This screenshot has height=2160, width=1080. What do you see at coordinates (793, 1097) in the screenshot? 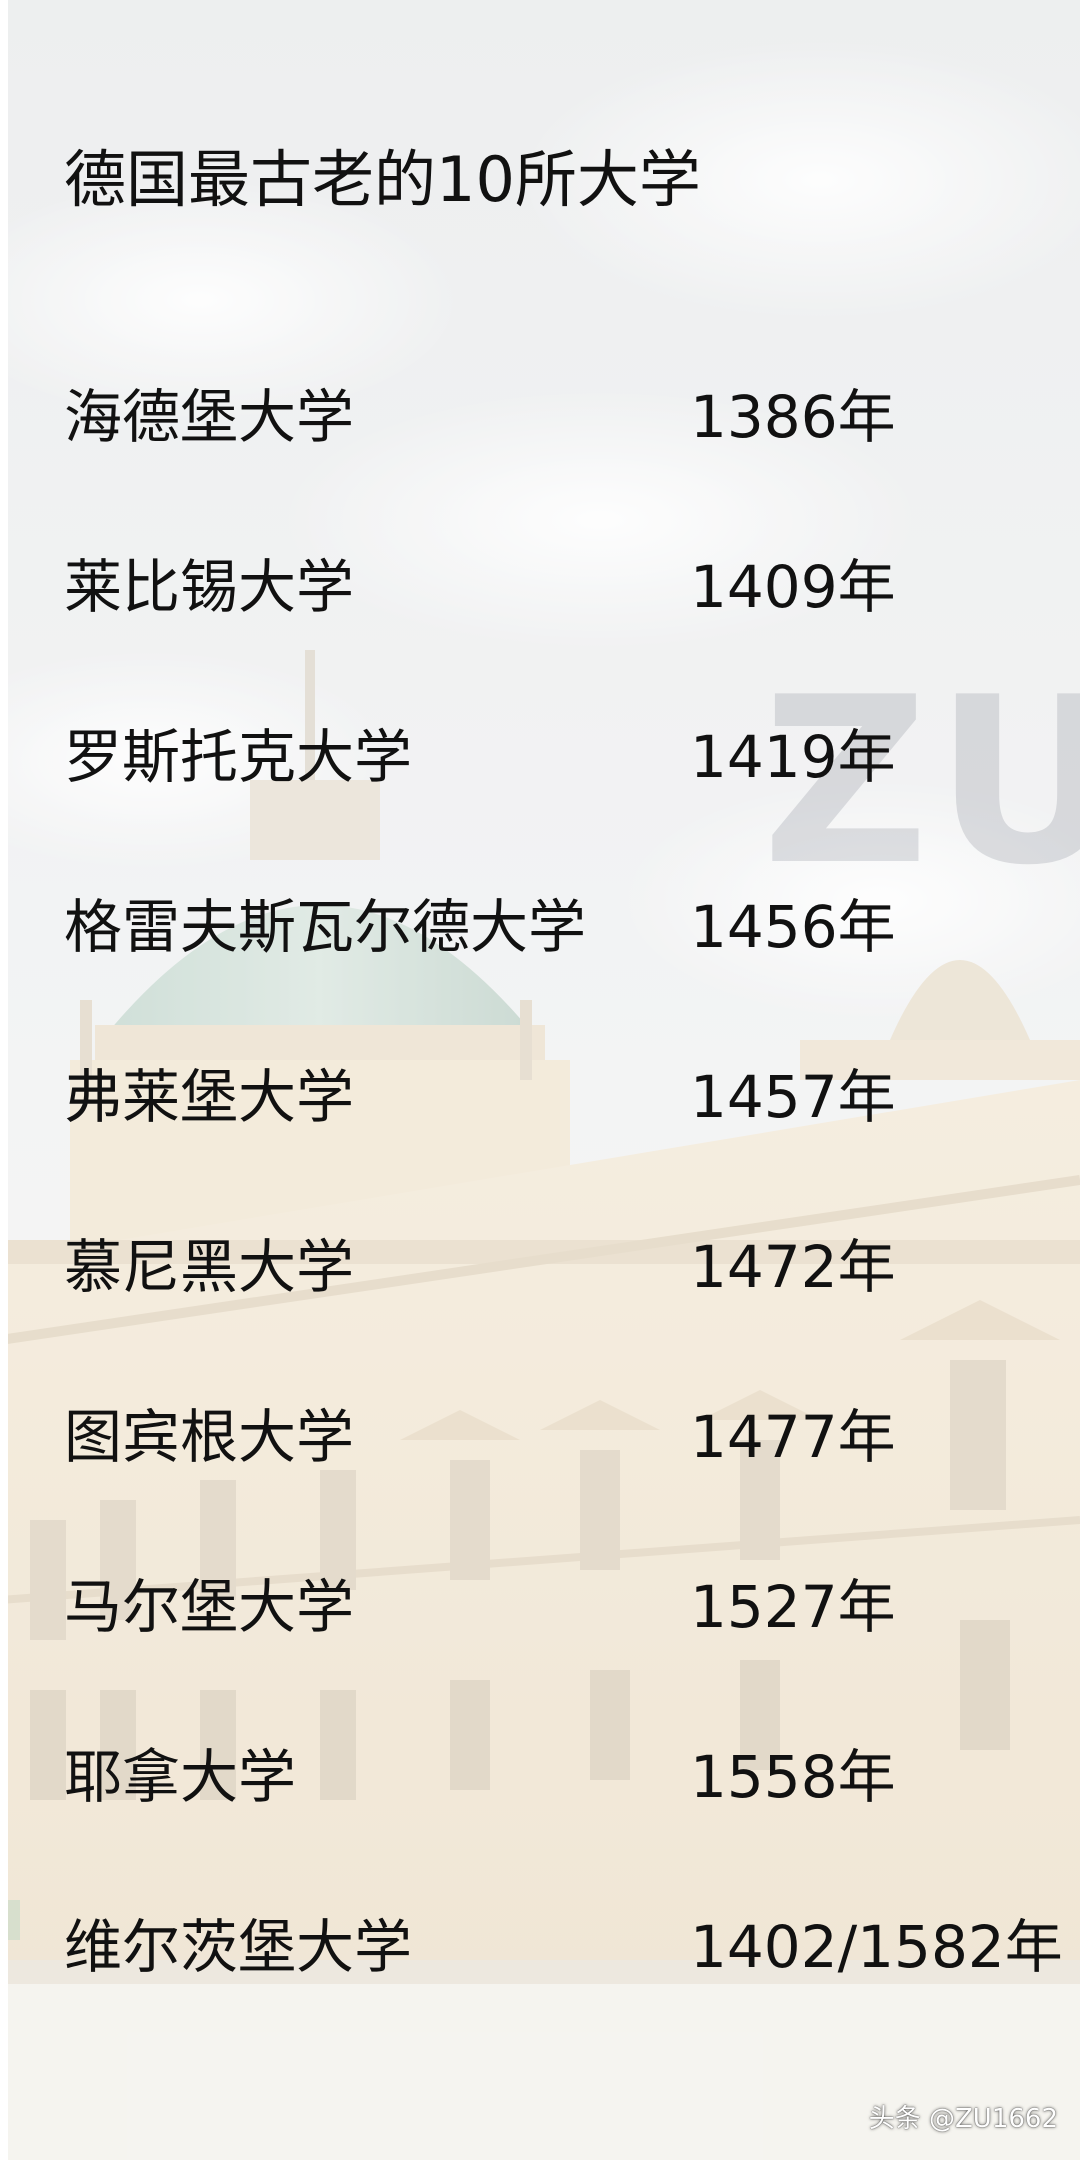
I see `founding-year: 1457年` at bounding box center [793, 1097].